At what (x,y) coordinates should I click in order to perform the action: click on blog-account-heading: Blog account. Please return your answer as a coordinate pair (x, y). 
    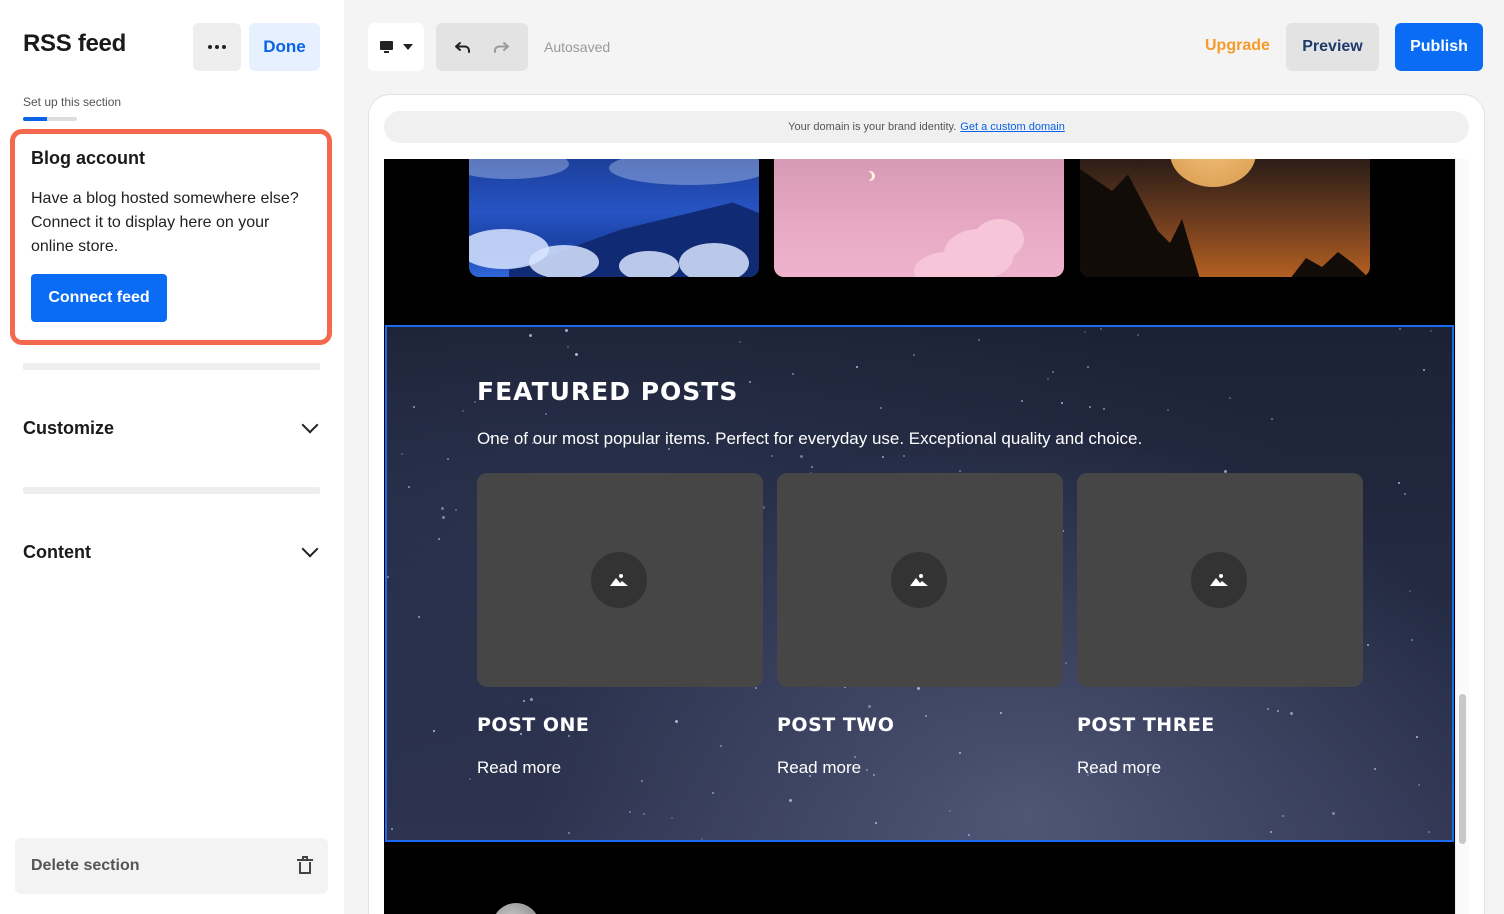
    Looking at the image, I should click on (88, 158).